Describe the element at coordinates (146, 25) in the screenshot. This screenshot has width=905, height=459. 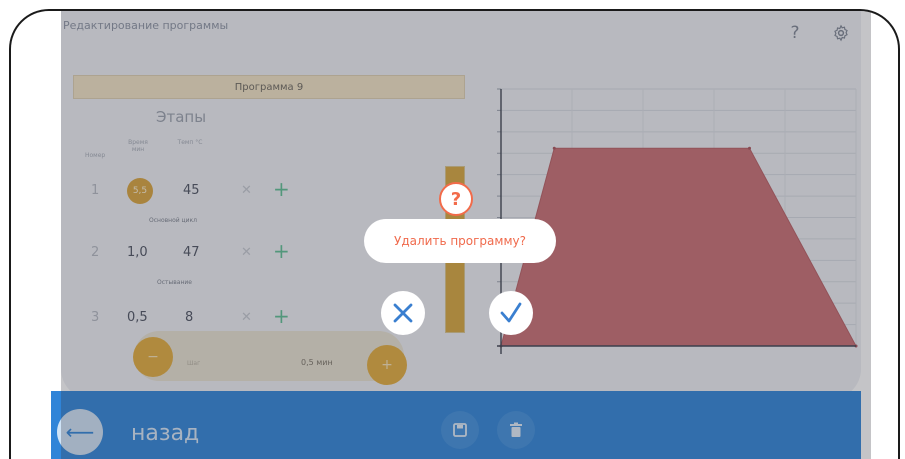
I see `page-title: Редактирование программы` at that location.